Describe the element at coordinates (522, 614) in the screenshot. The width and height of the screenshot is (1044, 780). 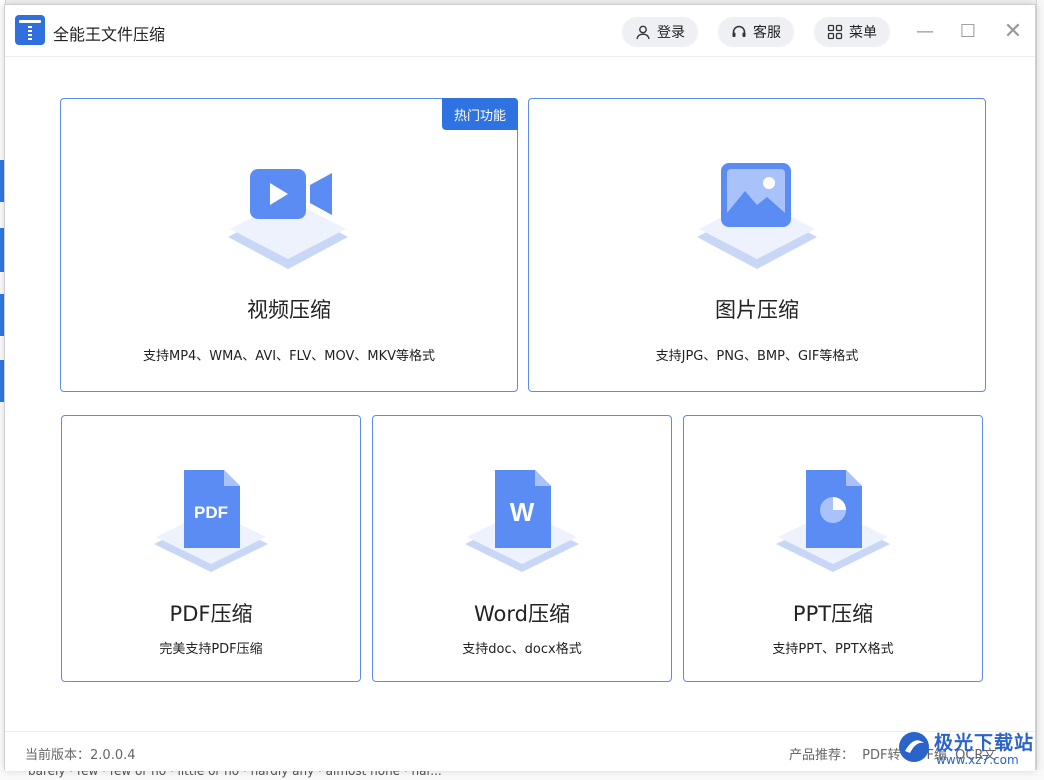
I see `word-card-title: Word压缩` at that location.